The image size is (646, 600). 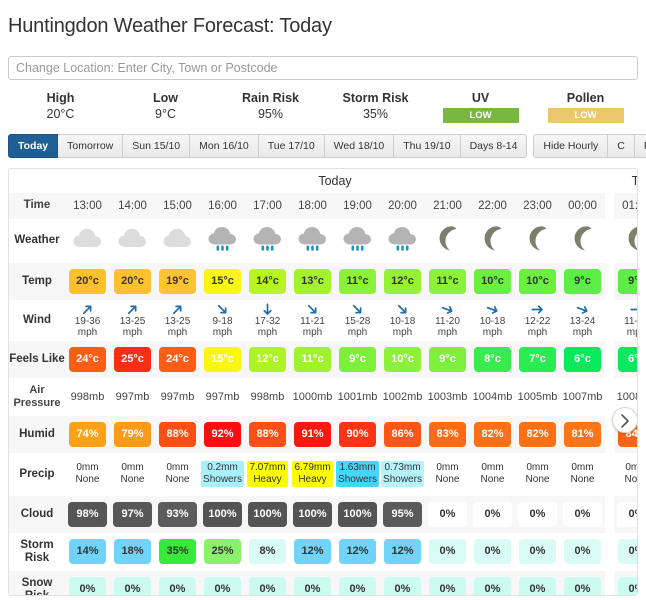 I want to click on humidity-pill: 74%, so click(x=87, y=434).